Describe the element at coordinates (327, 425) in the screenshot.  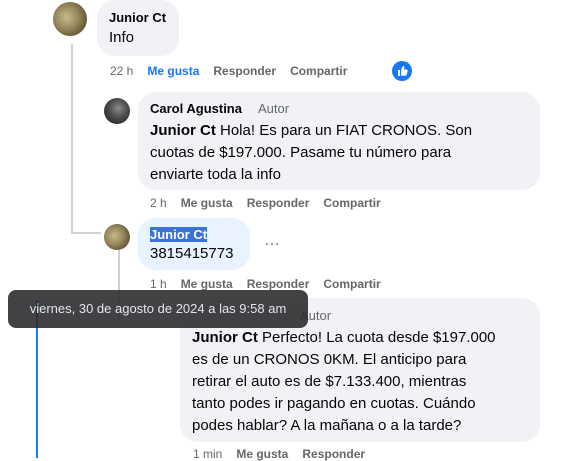
I see `comment-line: podes hablar? A la mañana o a la tarde?` at that location.